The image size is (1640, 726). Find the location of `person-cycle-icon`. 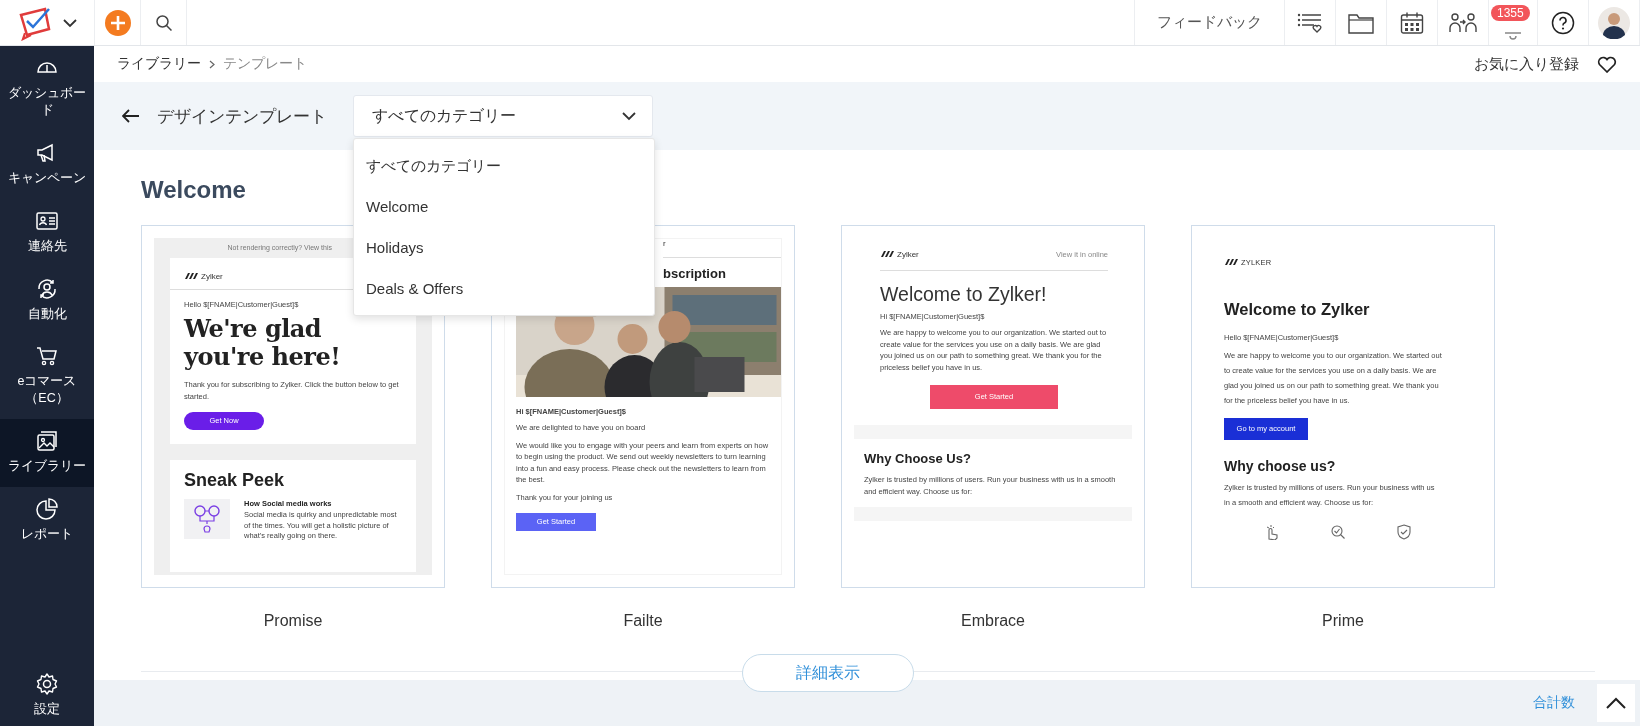

person-cycle-icon is located at coordinates (47, 288).